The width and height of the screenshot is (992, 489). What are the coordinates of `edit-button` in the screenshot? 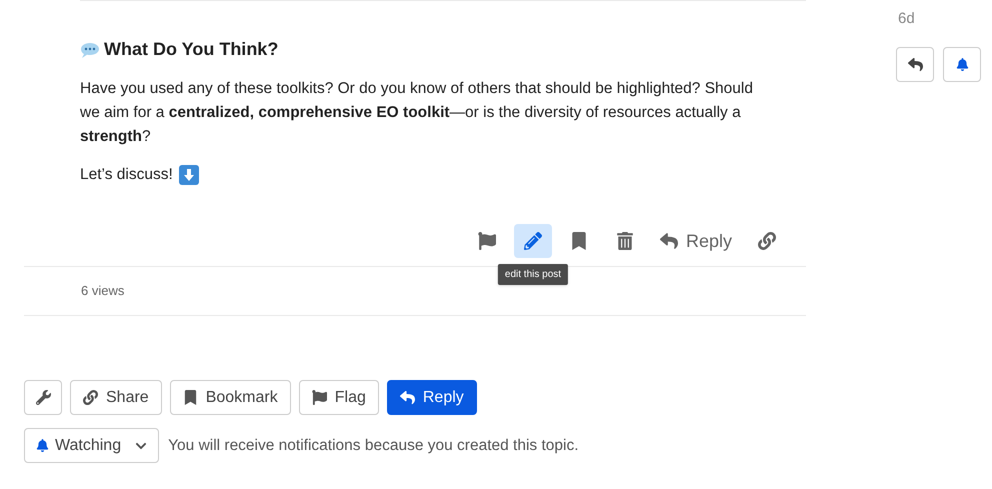 It's located at (533, 241).